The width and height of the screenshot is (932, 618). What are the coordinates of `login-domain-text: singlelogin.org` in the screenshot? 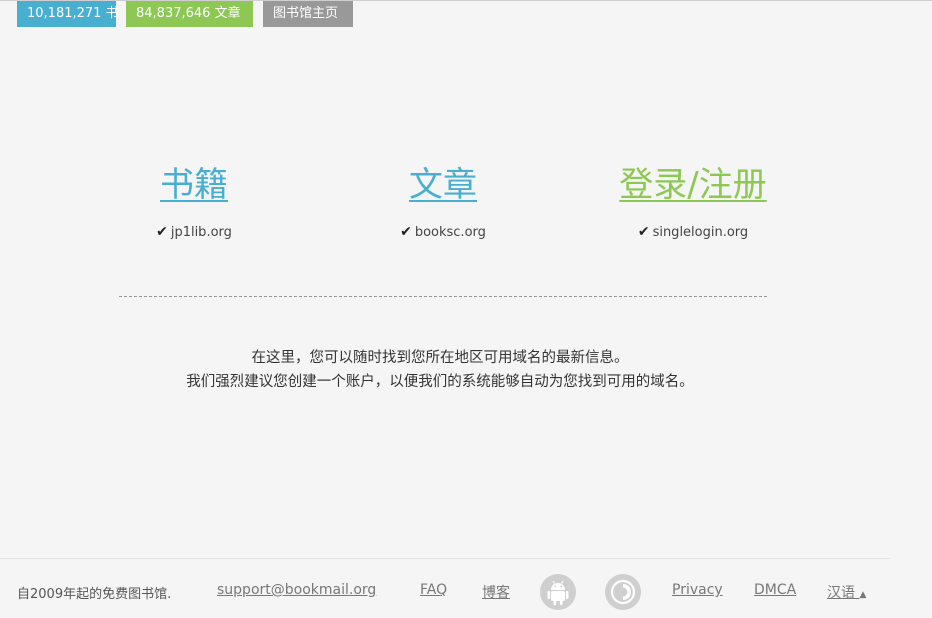 It's located at (700, 232).